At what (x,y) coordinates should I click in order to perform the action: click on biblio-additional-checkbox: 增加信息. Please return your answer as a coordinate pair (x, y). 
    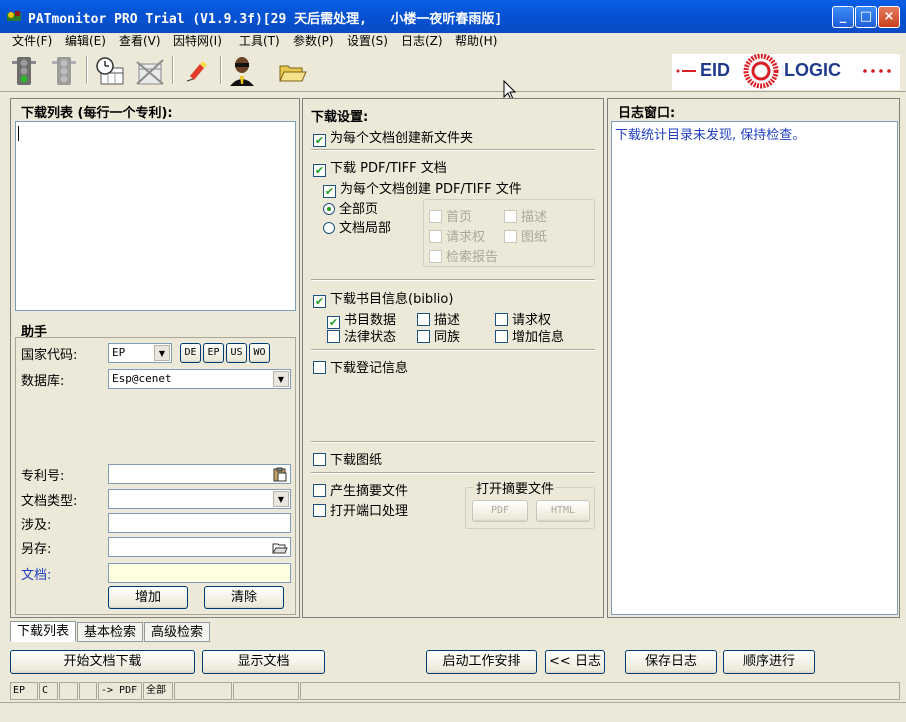
    Looking at the image, I should click on (529, 335).